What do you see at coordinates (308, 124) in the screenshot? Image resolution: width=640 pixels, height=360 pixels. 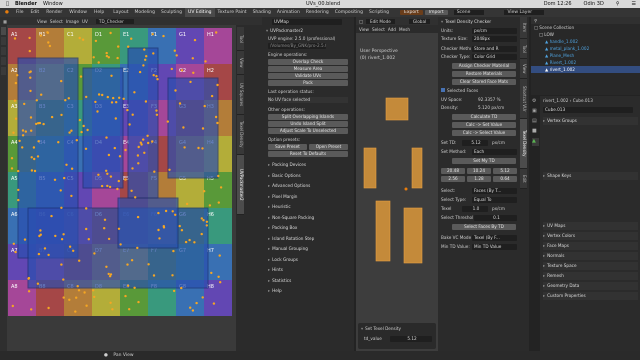 I see `undo-island-split-button: Undo Island Split` at bounding box center [308, 124].